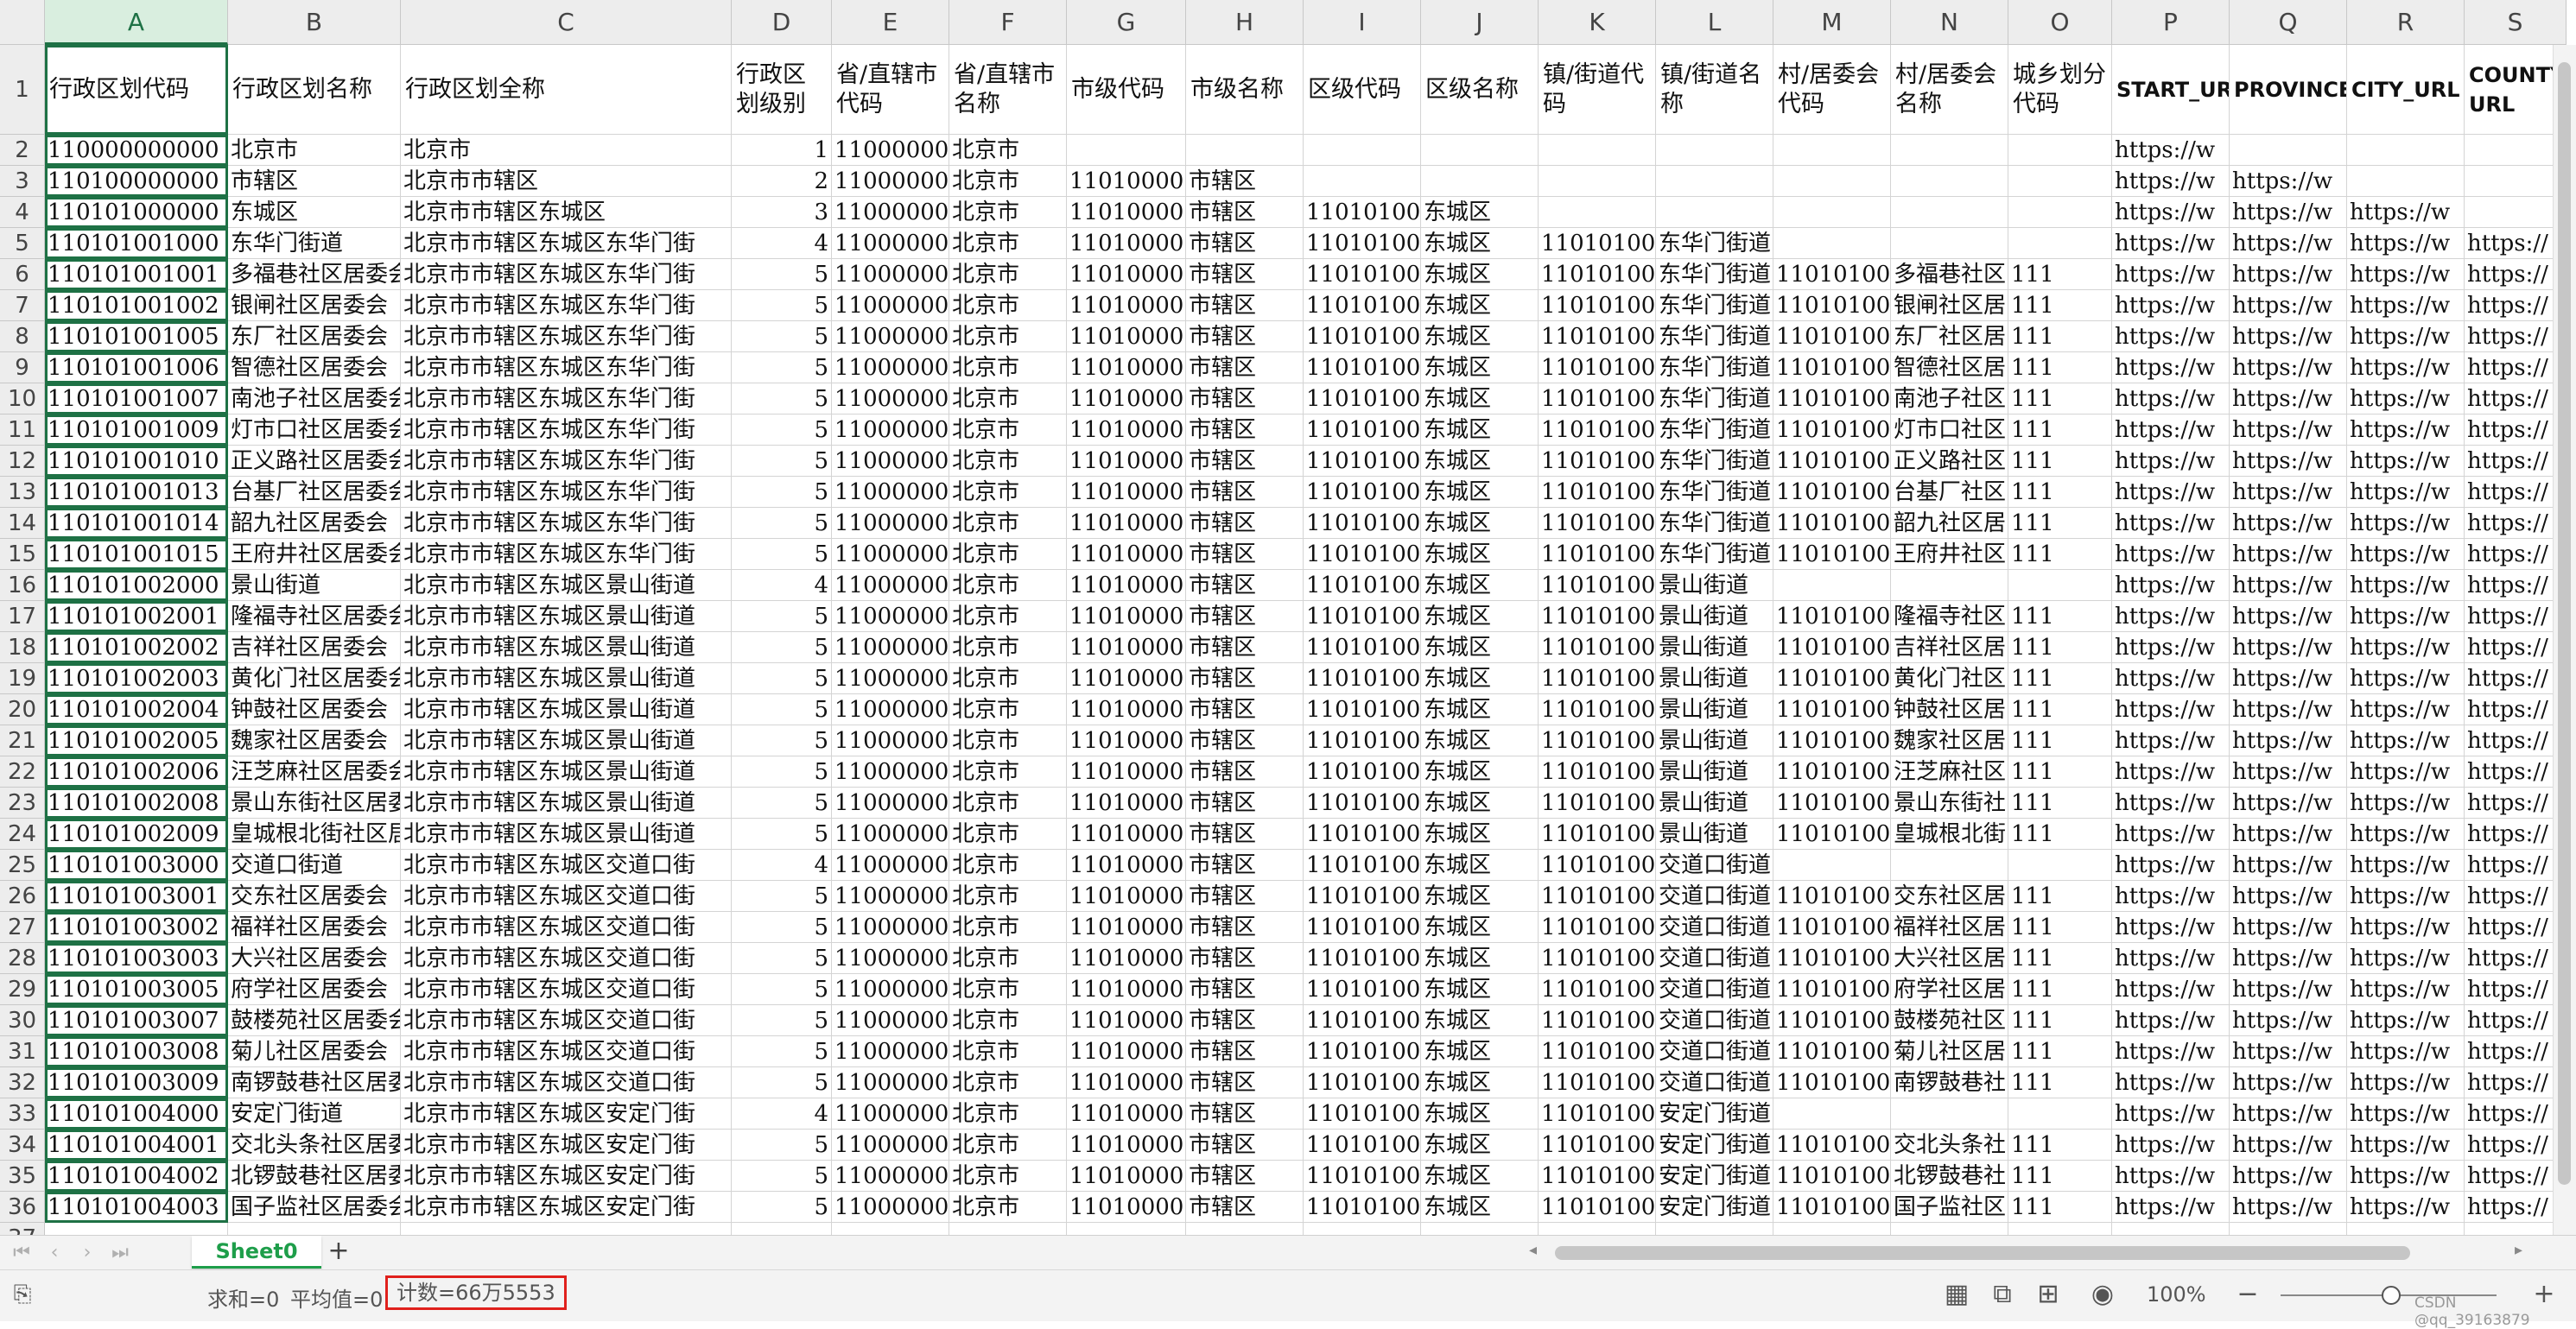  Describe the element at coordinates (782, 586) in the screenshot. I see `table-cell: 4` at that location.